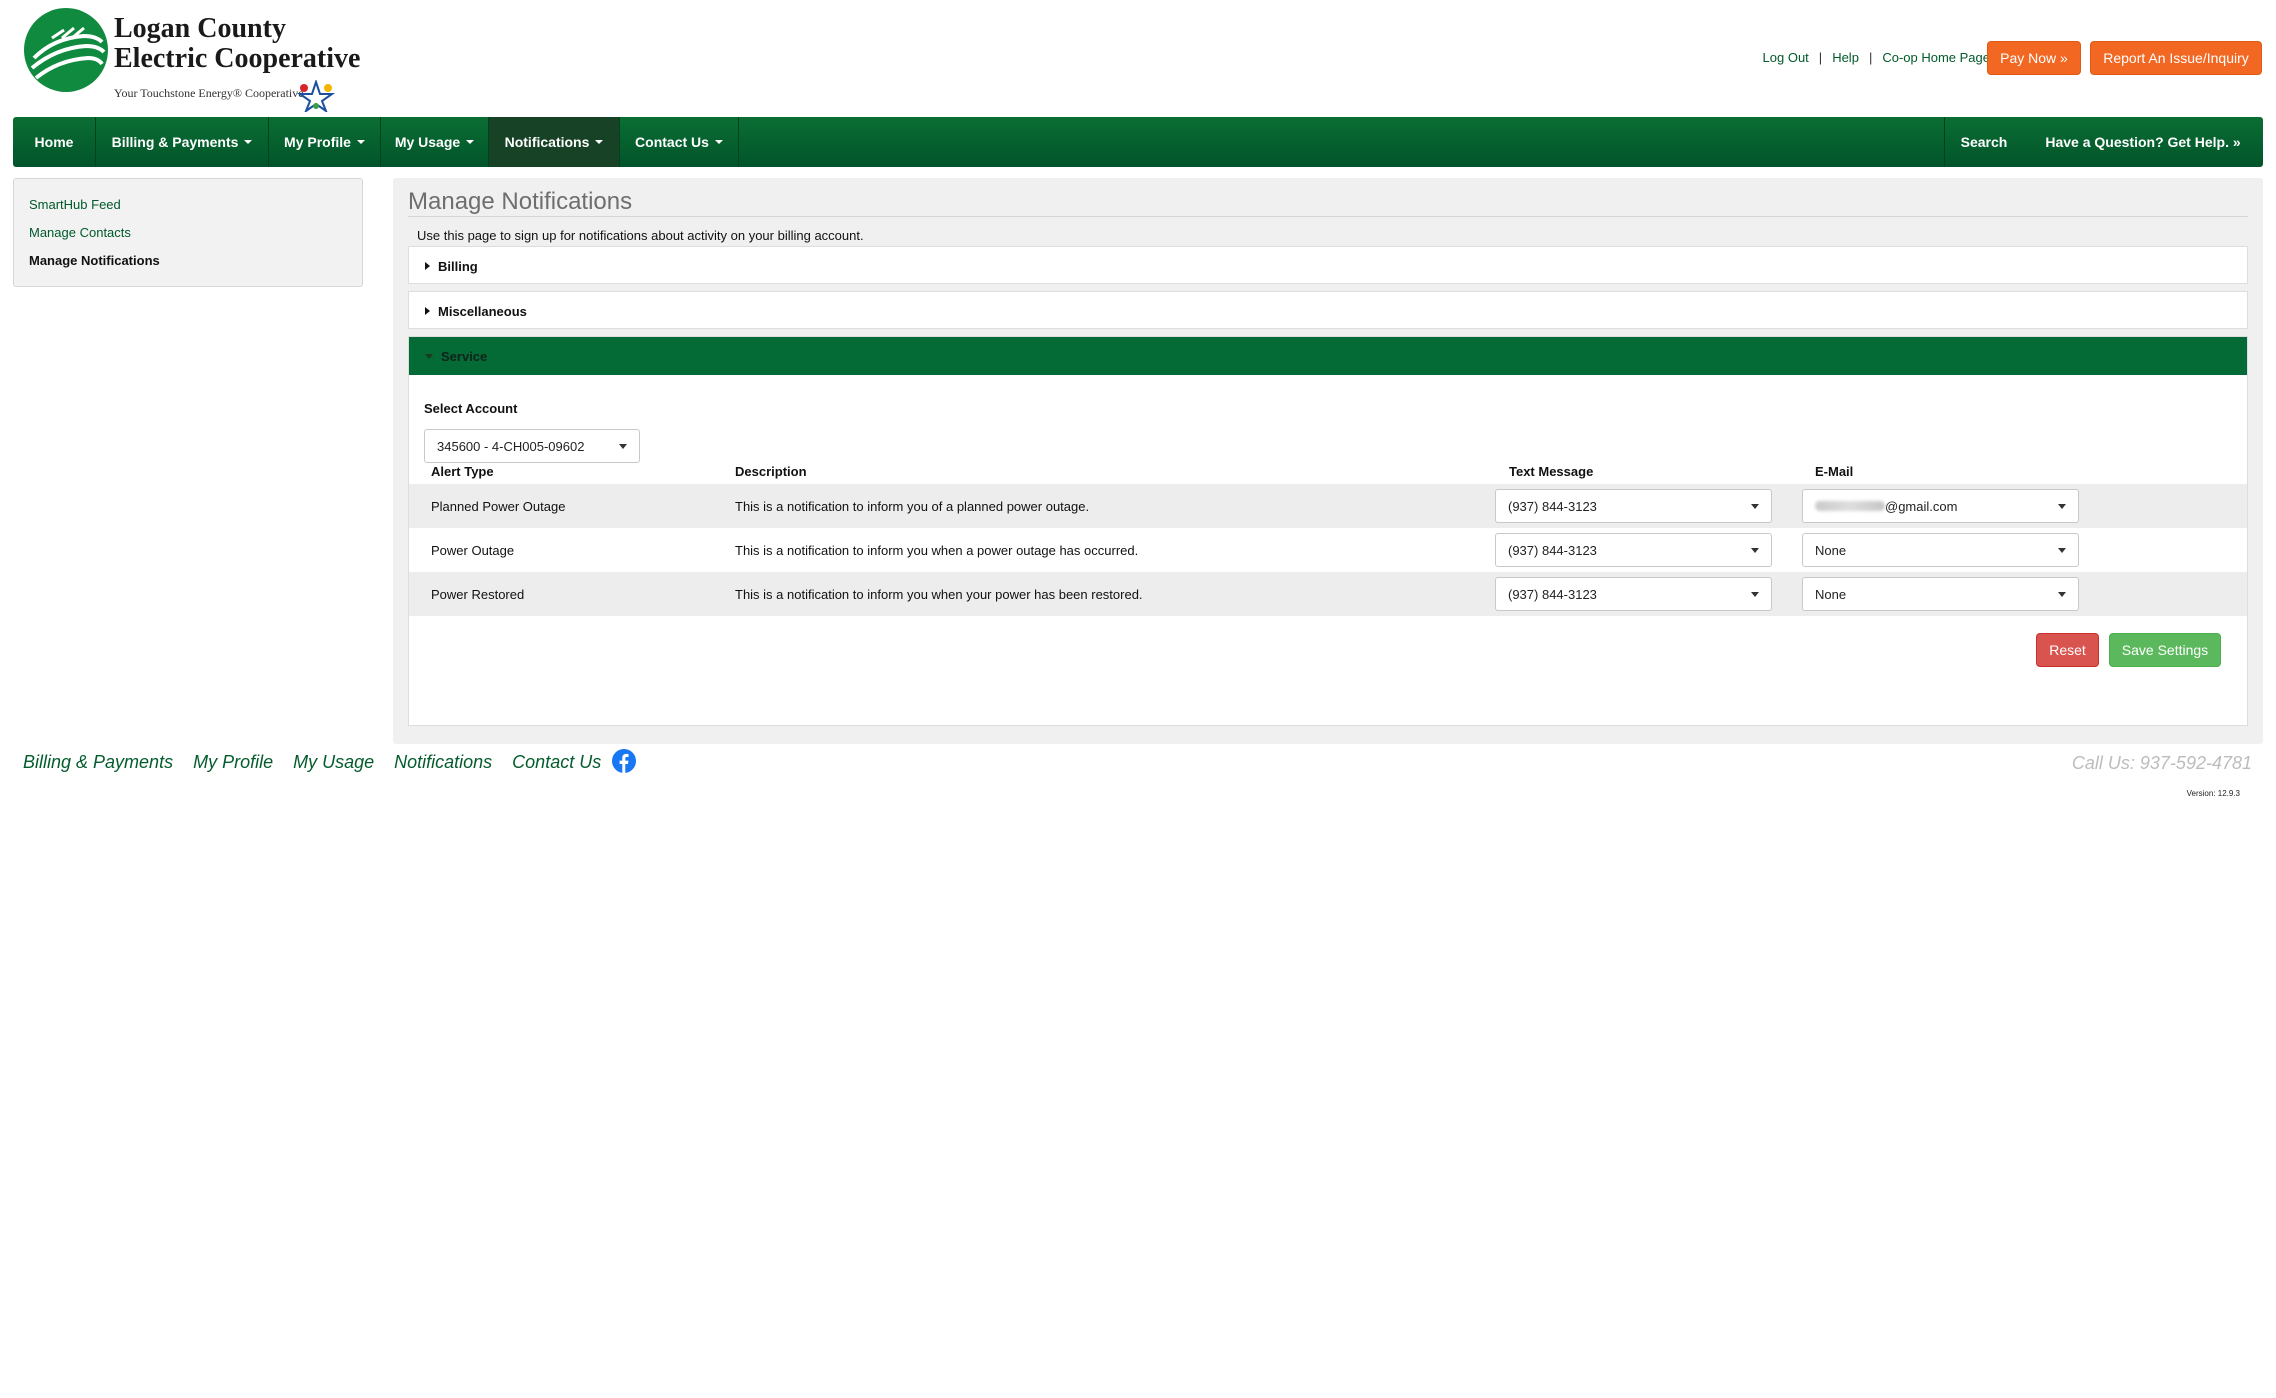  What do you see at coordinates (771, 471) in the screenshot?
I see `col-header-description: Description` at bounding box center [771, 471].